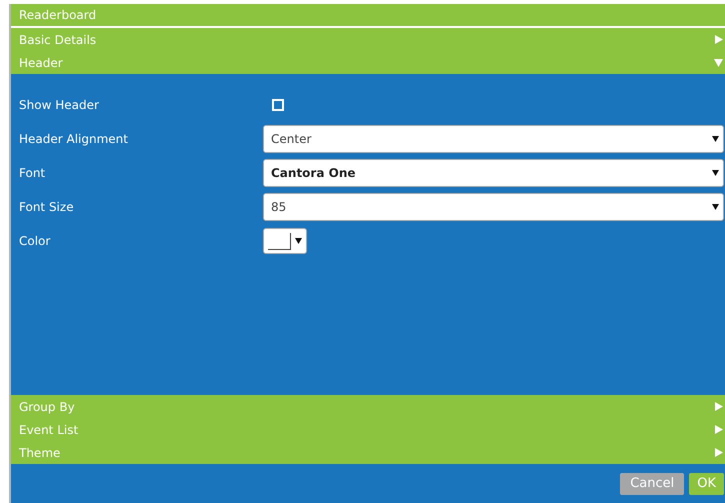  What do you see at coordinates (73, 139) in the screenshot?
I see `field-label: Header Alignment` at bounding box center [73, 139].